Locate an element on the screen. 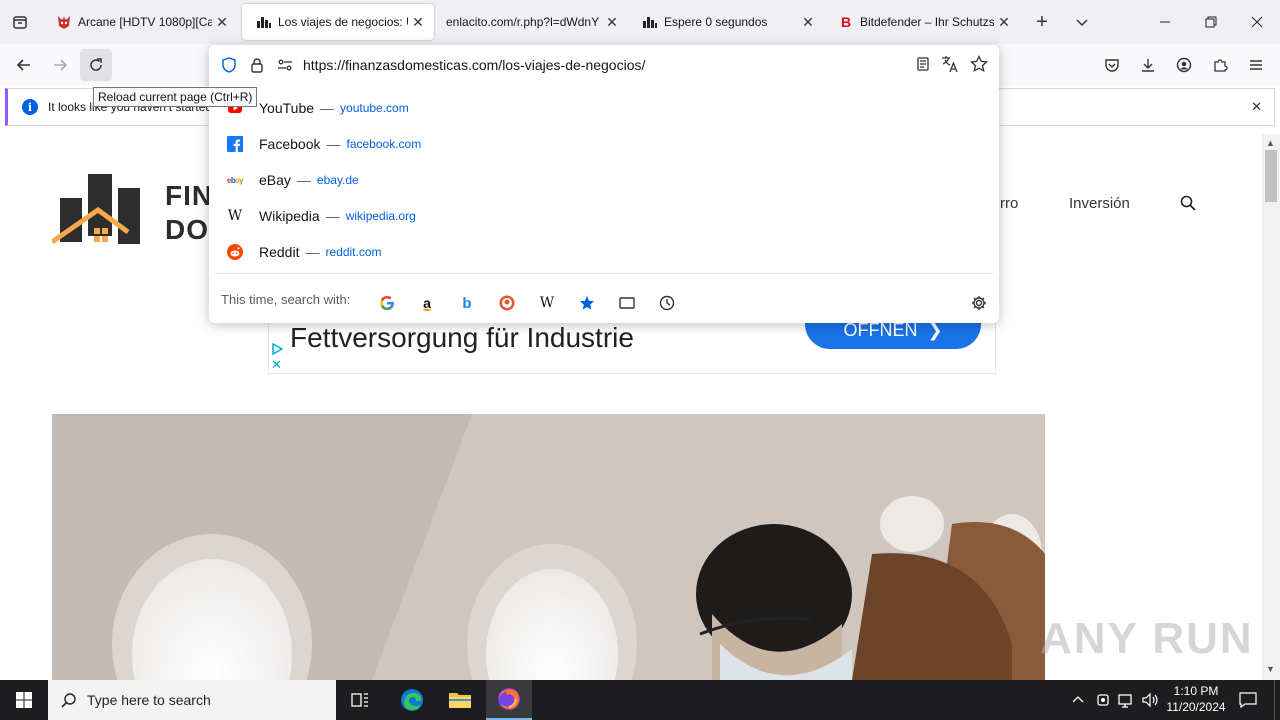  ad-cta-label: ÖFFNEN is located at coordinates (880, 330).